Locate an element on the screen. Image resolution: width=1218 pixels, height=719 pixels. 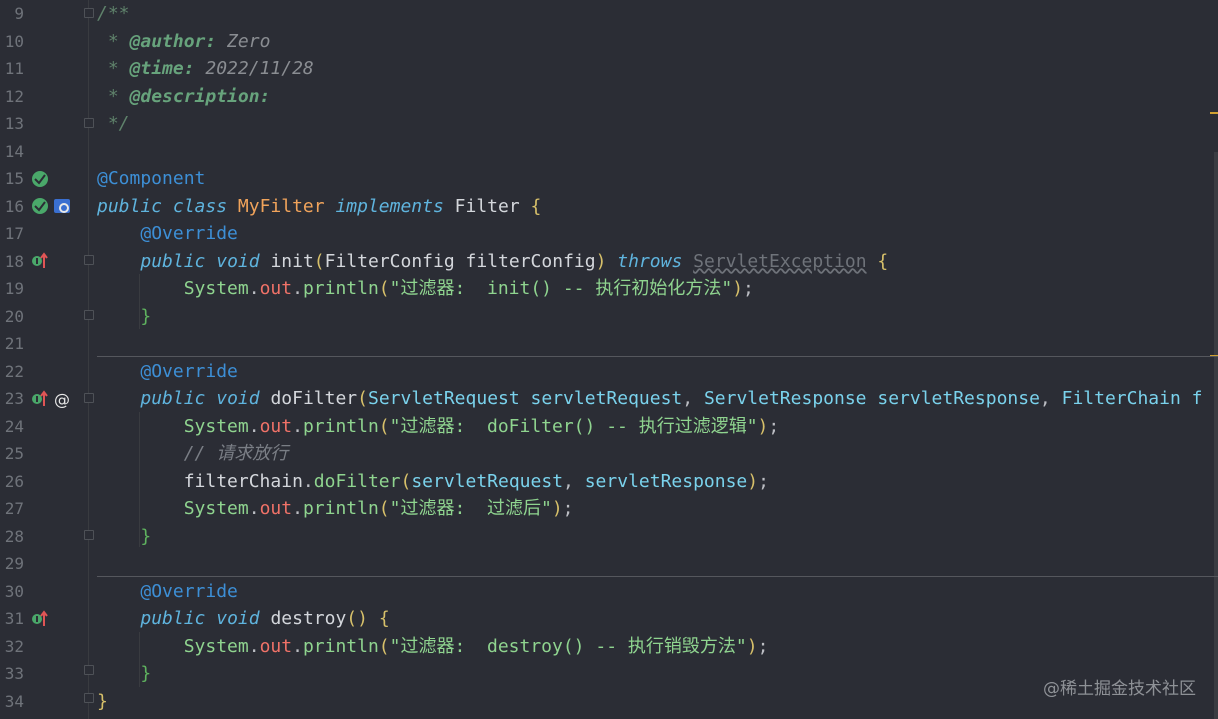
line-number: 31 is located at coordinates (14, 618).